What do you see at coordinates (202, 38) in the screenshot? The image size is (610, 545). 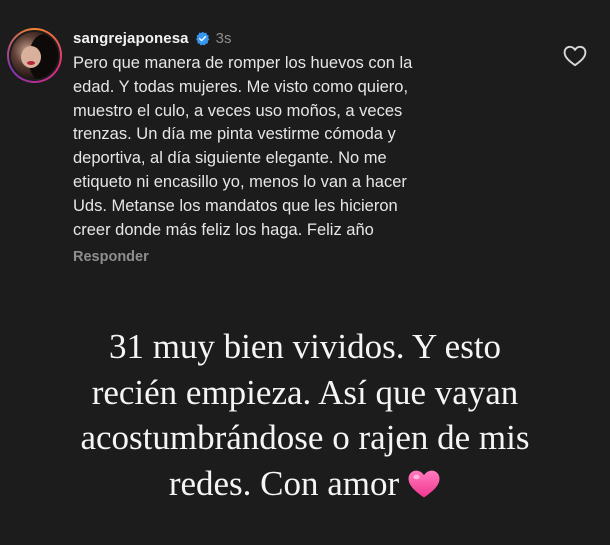 I see `verified-badge-icon` at bounding box center [202, 38].